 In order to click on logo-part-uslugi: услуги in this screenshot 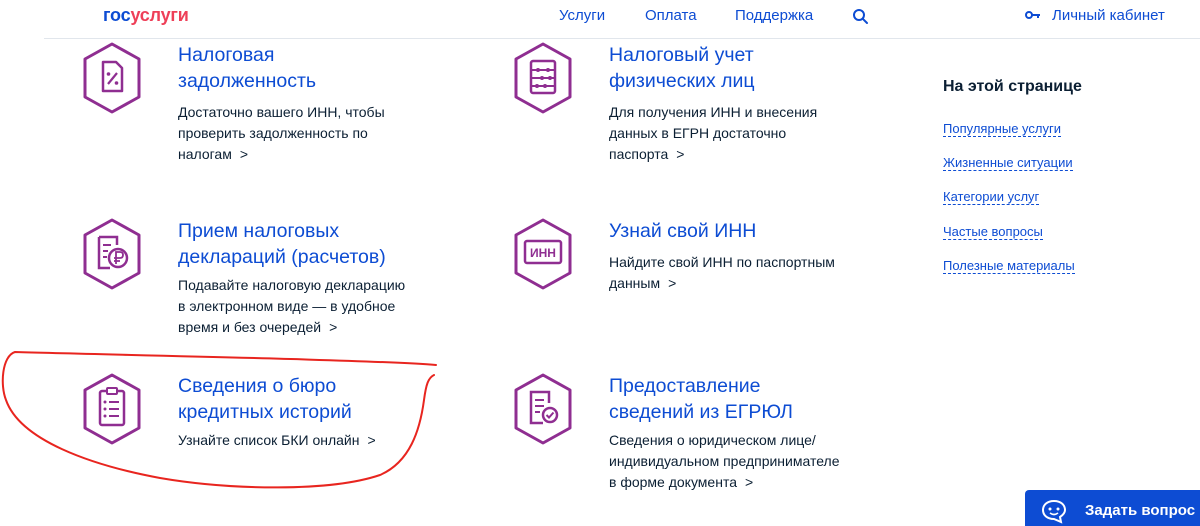, I will do `click(159, 15)`.